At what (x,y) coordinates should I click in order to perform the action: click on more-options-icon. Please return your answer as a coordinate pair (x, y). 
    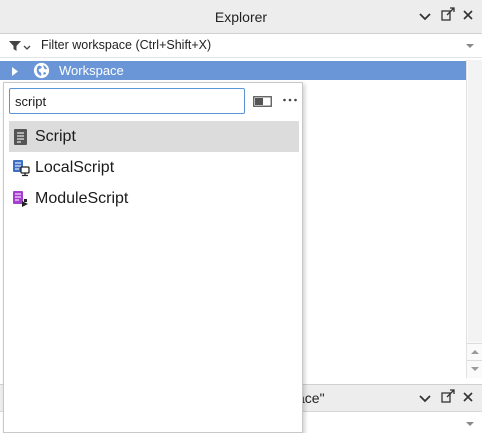
    Looking at the image, I should click on (290, 100).